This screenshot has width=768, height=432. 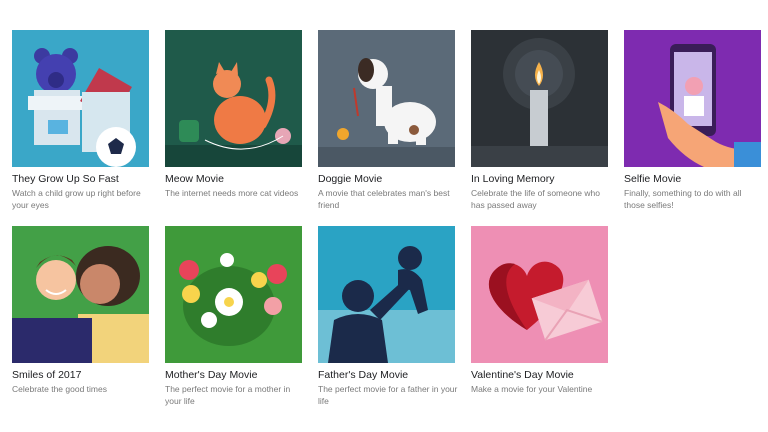 I want to click on card-title: Mother's Day Movie, so click(x=211, y=375).